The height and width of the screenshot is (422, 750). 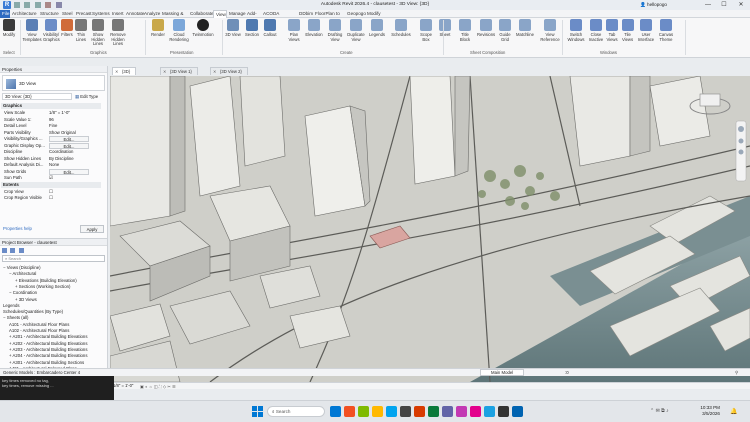 What do you see at coordinates (13, 250) in the screenshot?
I see `browser-icon-b` at bounding box center [13, 250].